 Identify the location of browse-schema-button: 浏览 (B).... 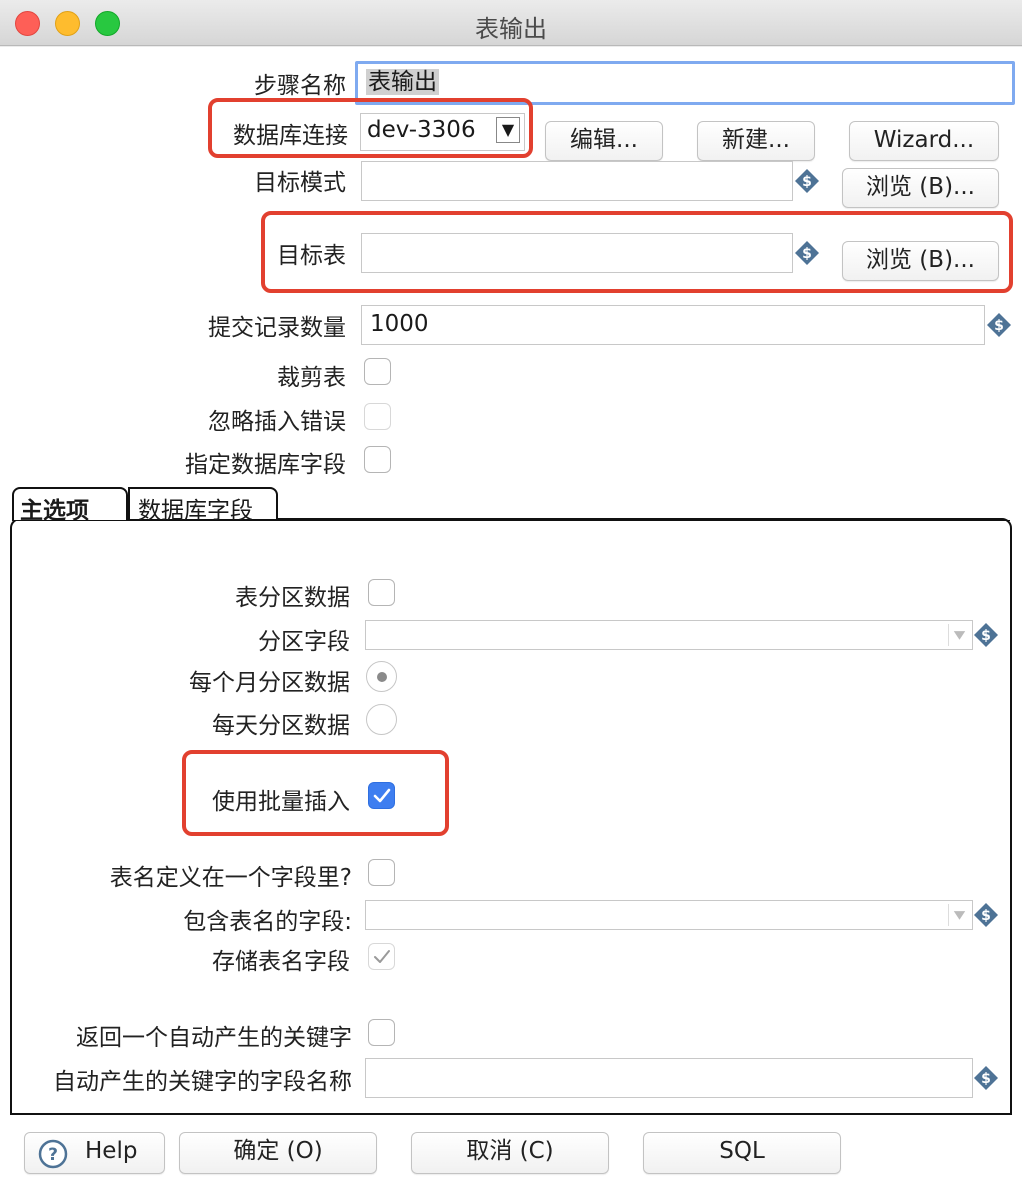
(920, 188).